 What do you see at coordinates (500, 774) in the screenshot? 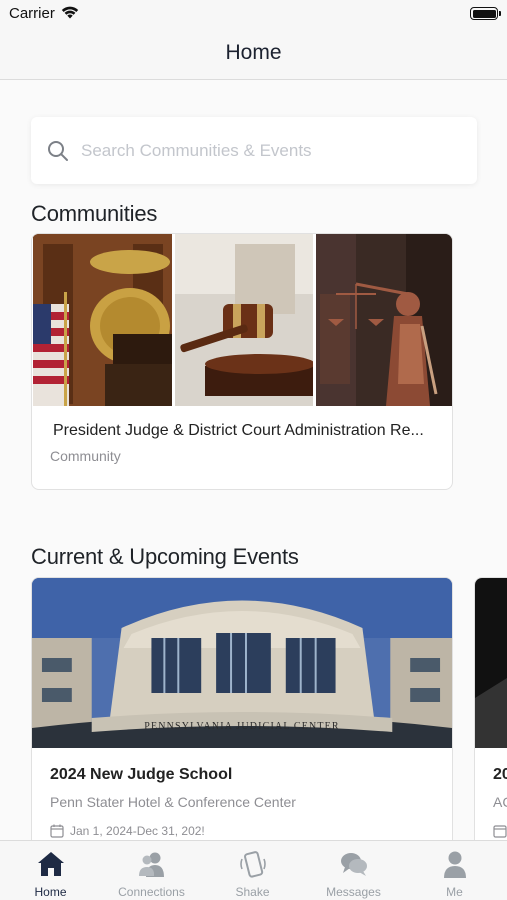
I see `event-title: 20` at bounding box center [500, 774].